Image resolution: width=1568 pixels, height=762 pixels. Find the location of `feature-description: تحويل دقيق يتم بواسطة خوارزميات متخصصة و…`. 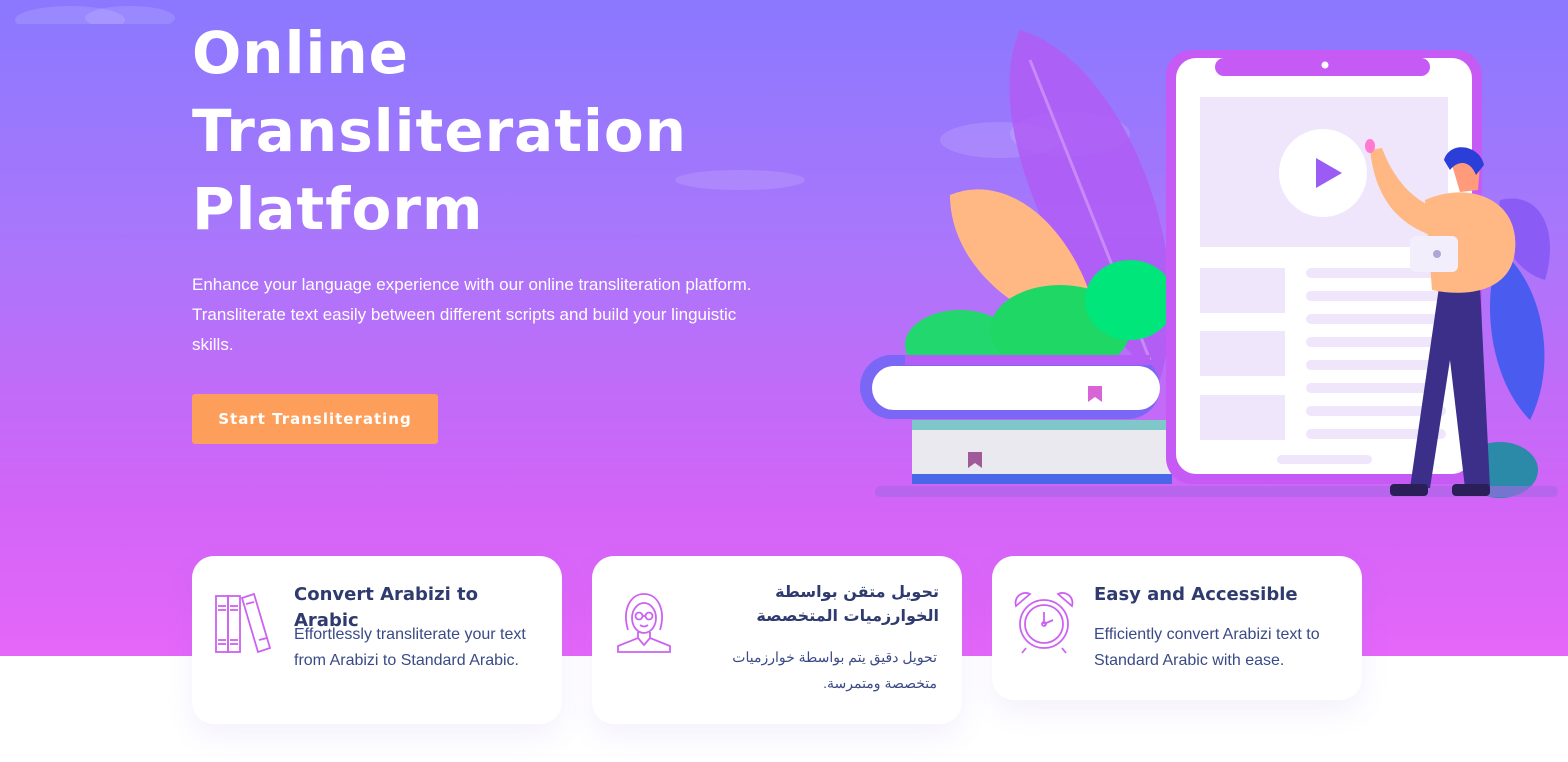

feature-description: تحويل دقيق يتم بواسطة خوارزميات متخصصة و… is located at coordinates (834, 670).